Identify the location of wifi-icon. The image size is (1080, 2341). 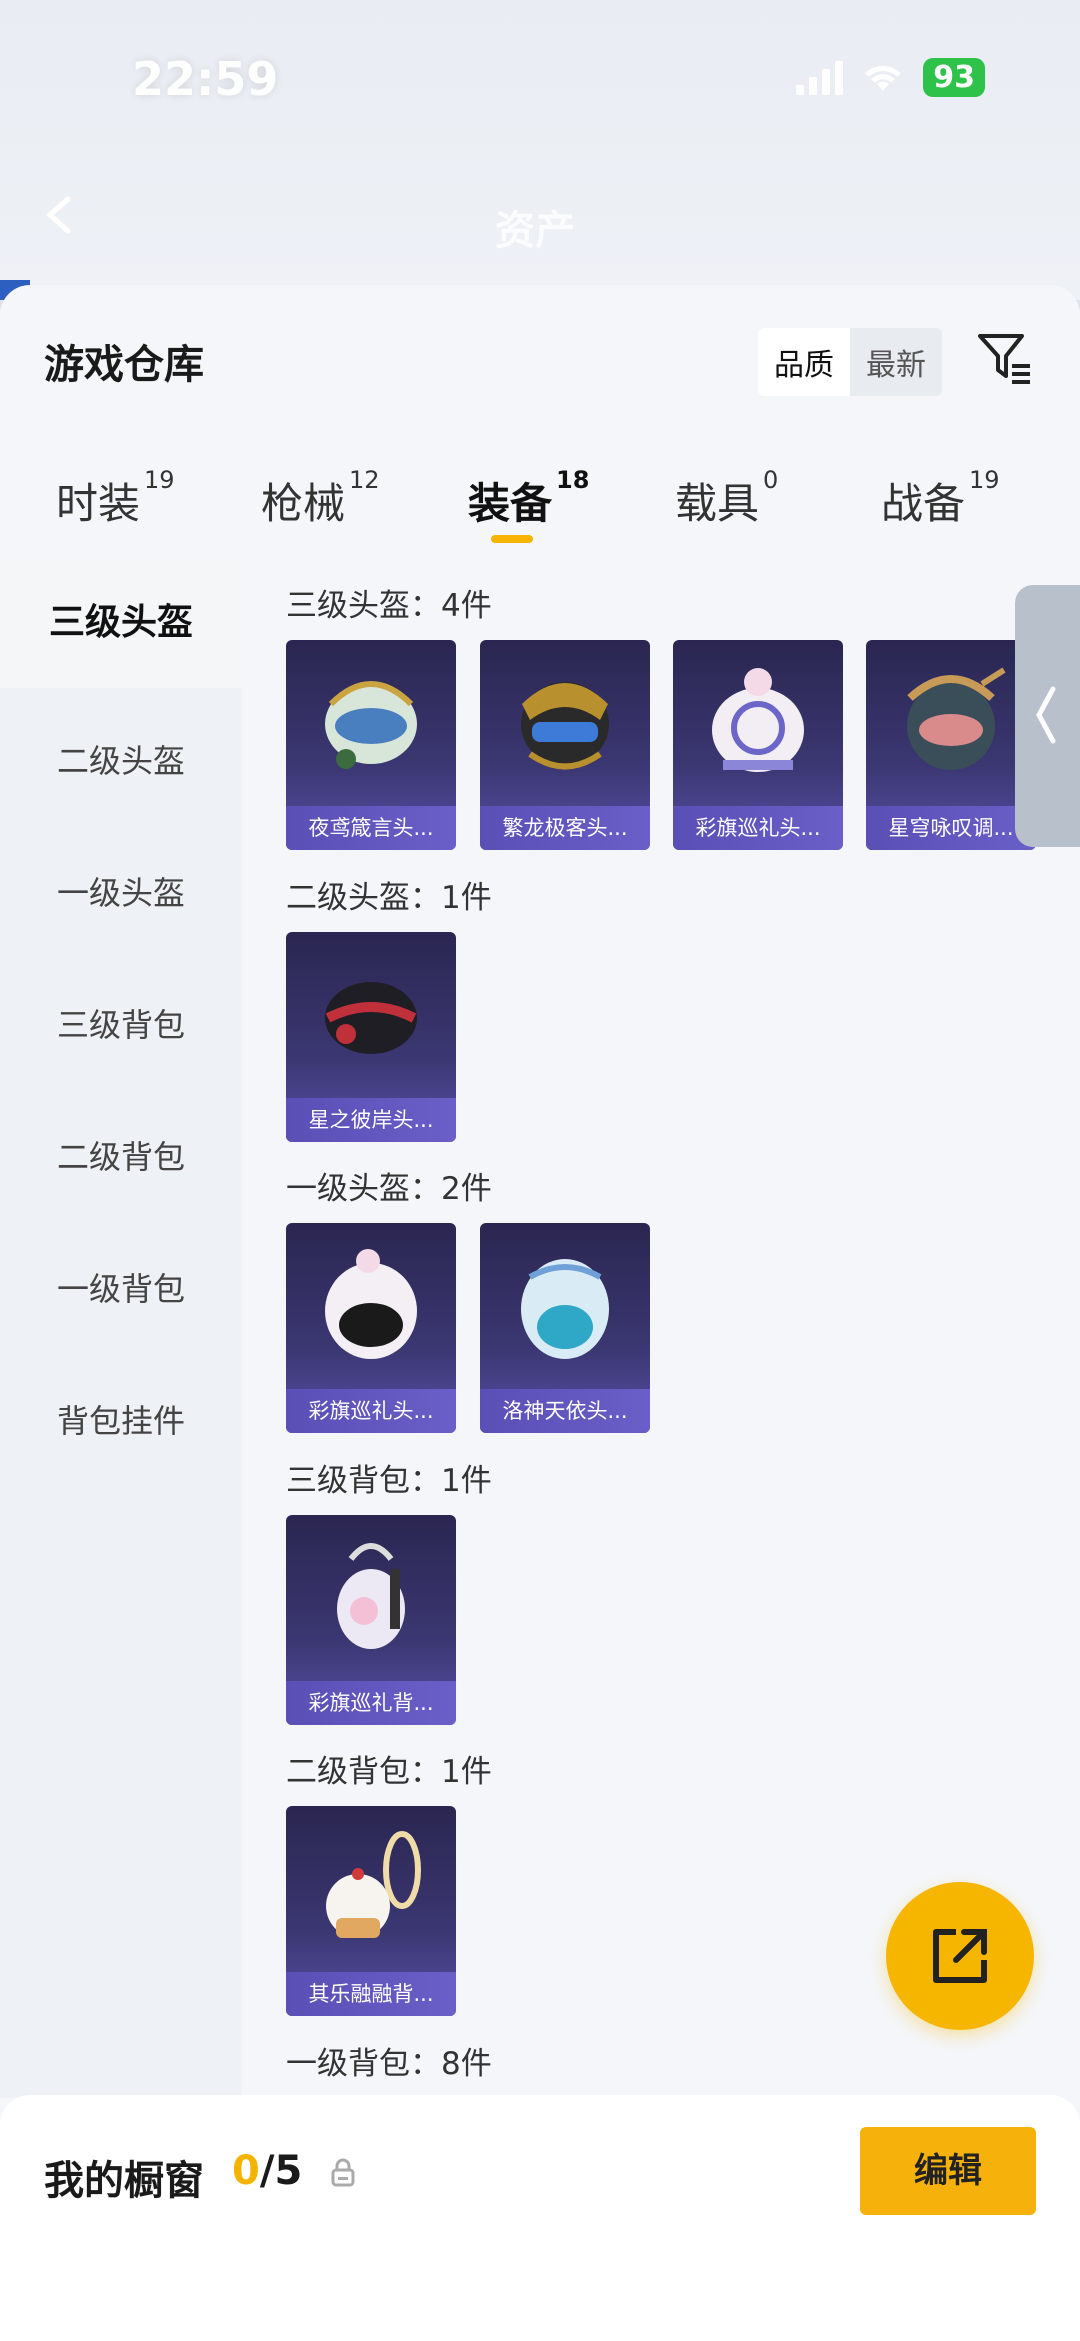
(883, 78).